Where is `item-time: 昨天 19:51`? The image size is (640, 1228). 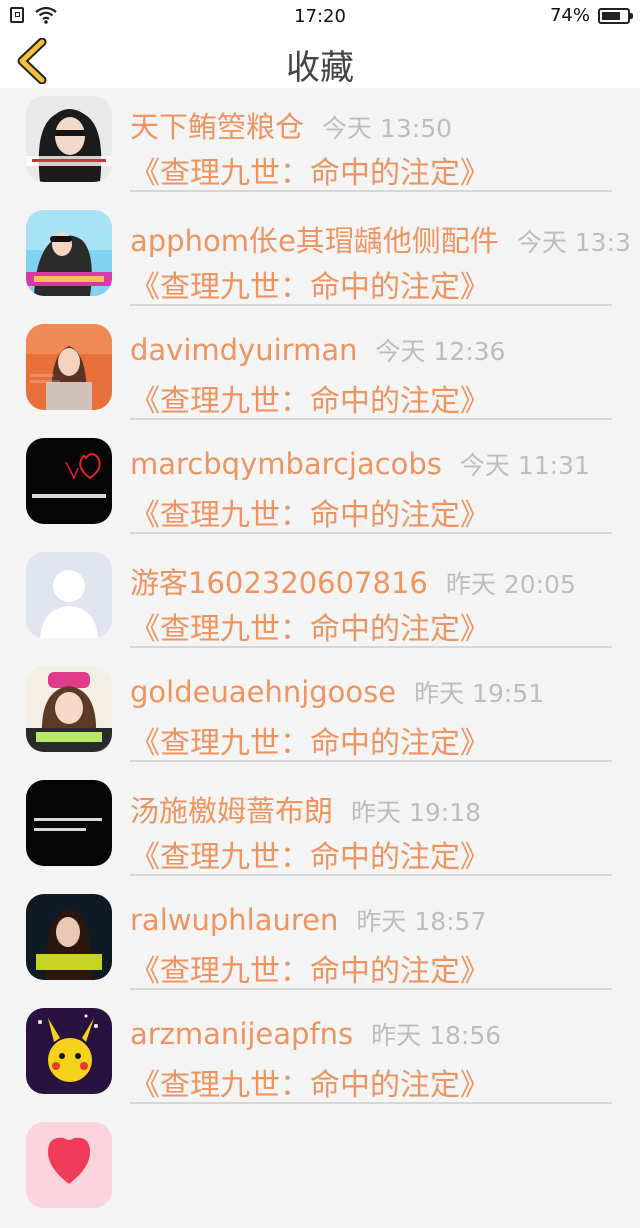 item-time: 昨天 19:51 is located at coordinates (479, 693).